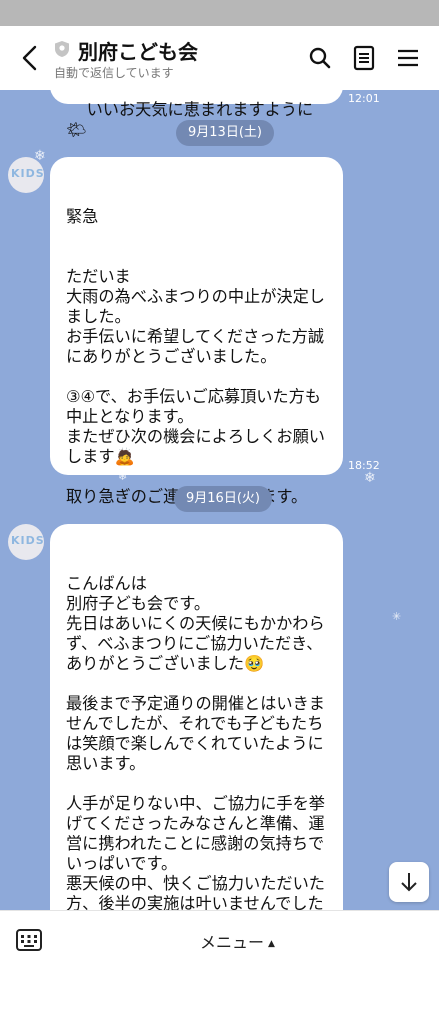 This screenshot has height=1025, width=439. Describe the element at coordinates (29, 940) in the screenshot. I see `keyboard-icon` at that location.